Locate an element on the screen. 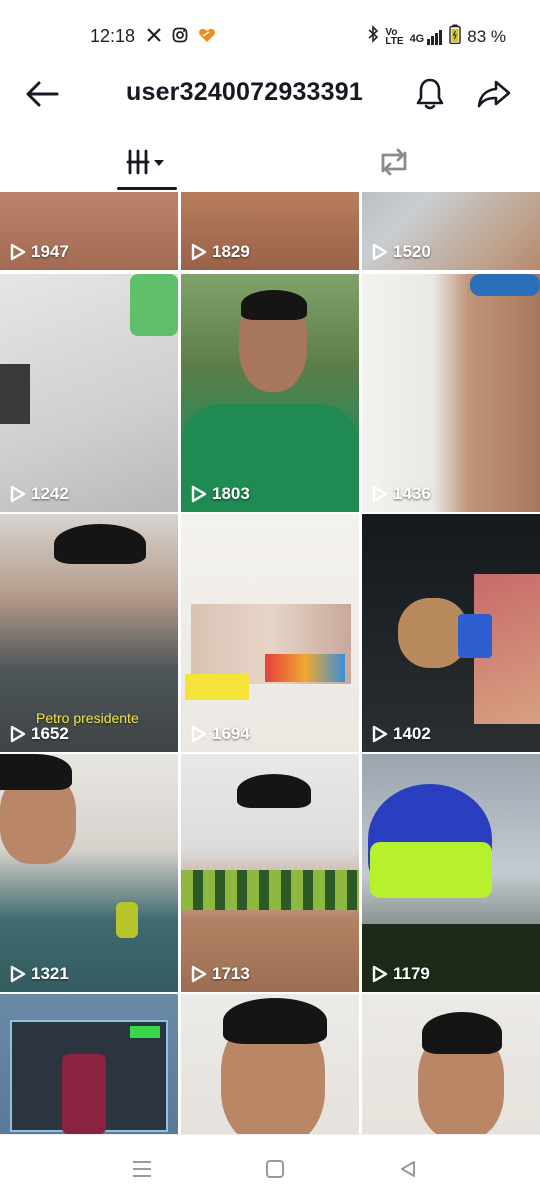 The width and height of the screenshot is (540, 1200). app-heart-icon is located at coordinates (207, 37).